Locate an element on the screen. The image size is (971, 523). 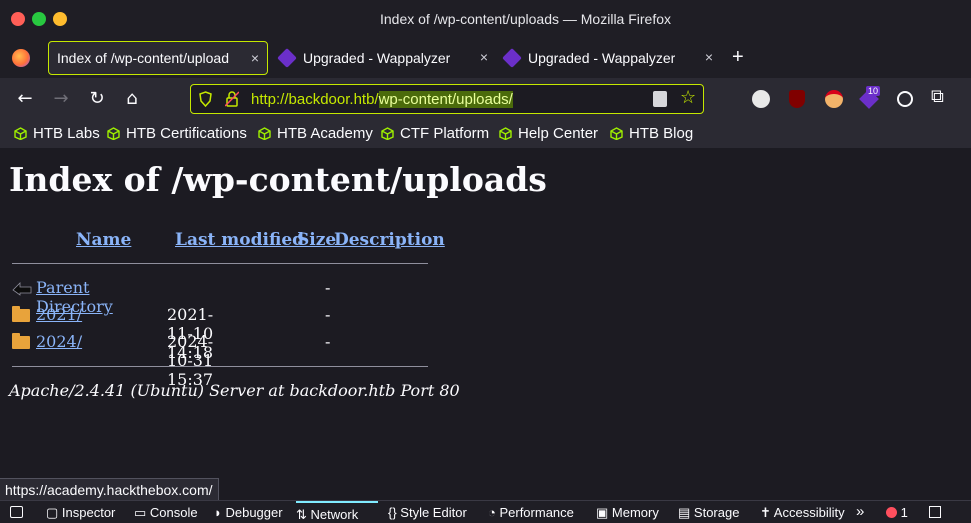
footer-divider is located at coordinates (220, 366).